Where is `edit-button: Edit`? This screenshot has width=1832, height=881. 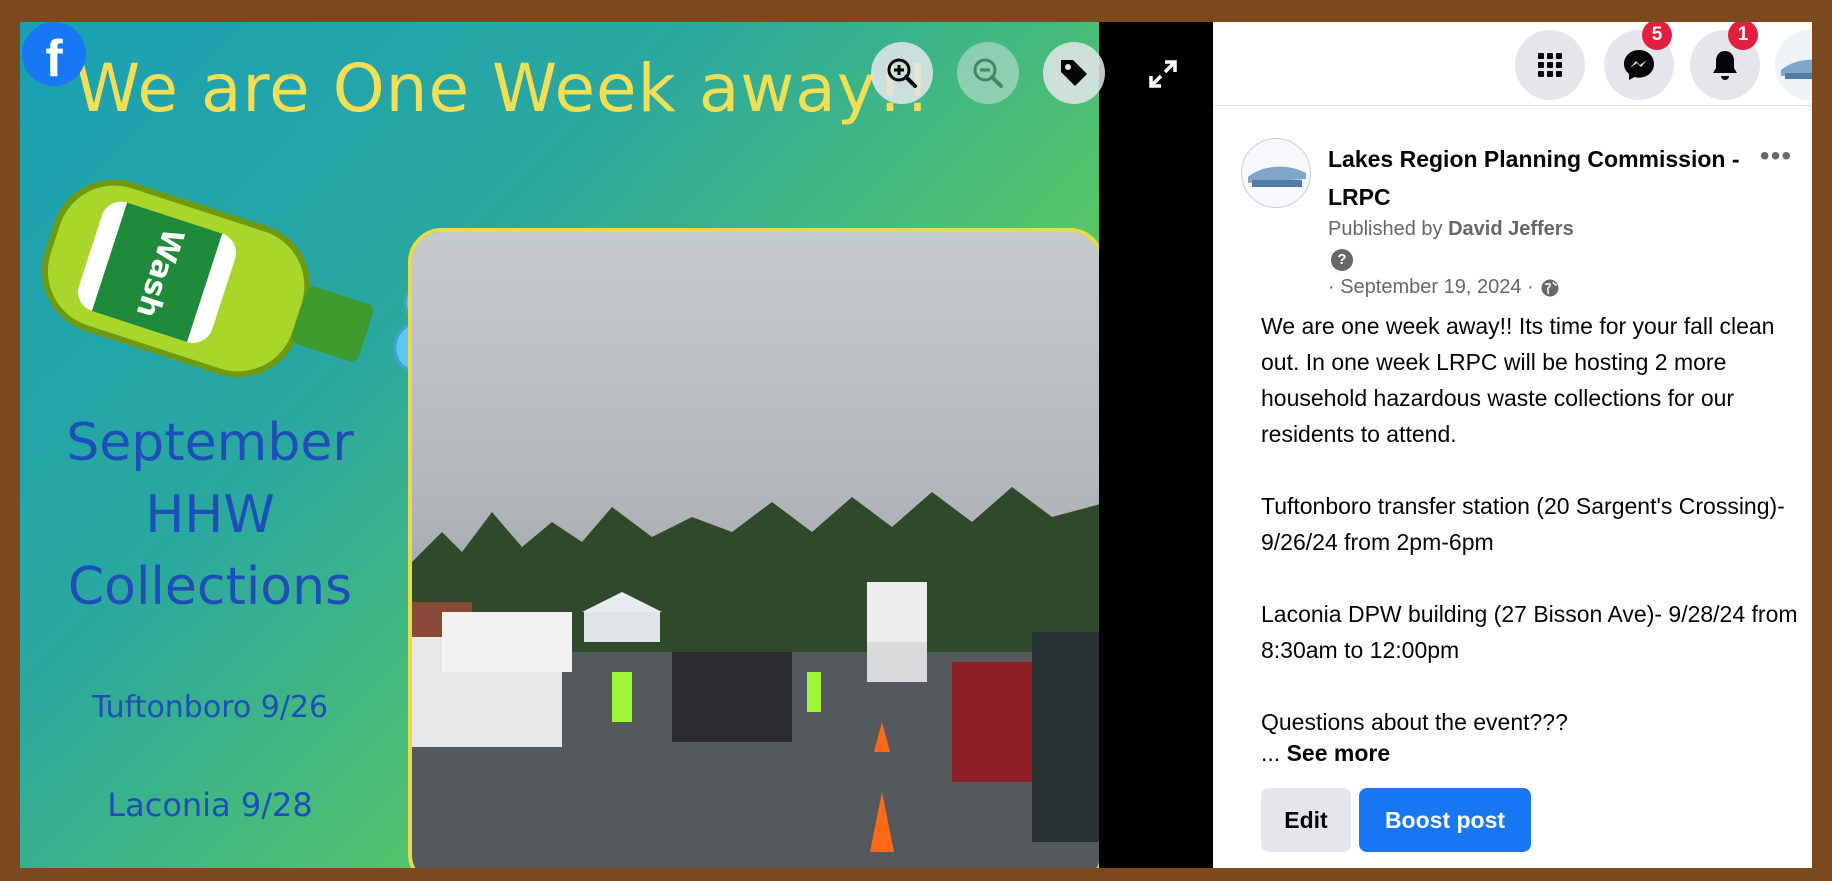 edit-button: Edit is located at coordinates (1306, 820).